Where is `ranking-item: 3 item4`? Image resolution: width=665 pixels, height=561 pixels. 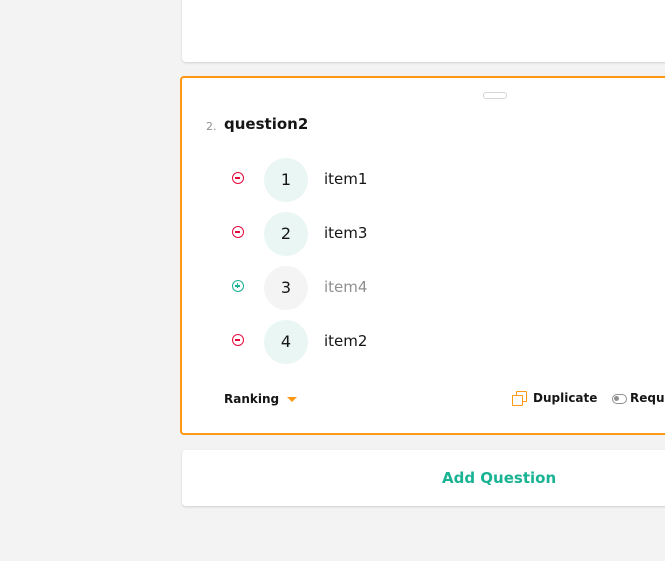 ranking-item: 3 item4 is located at coordinates (380, 288).